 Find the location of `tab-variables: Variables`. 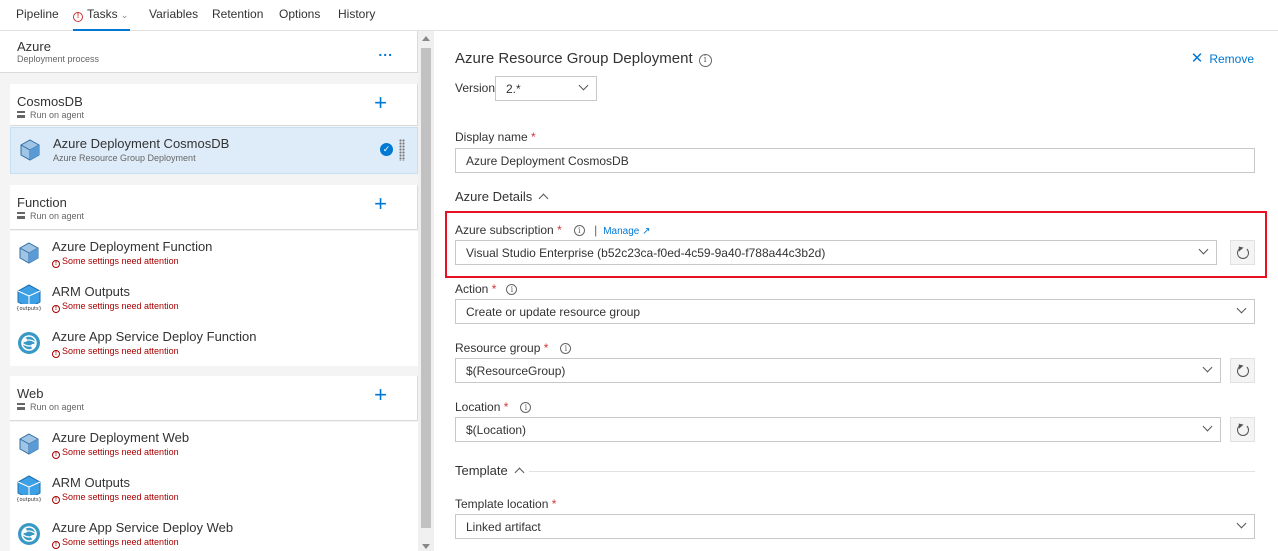

tab-variables: Variables is located at coordinates (173, 19).